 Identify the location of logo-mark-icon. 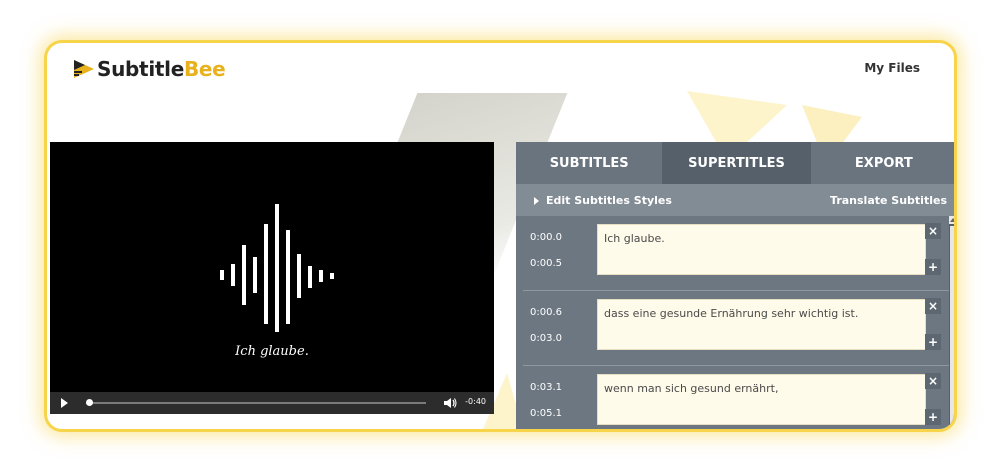
(84, 69).